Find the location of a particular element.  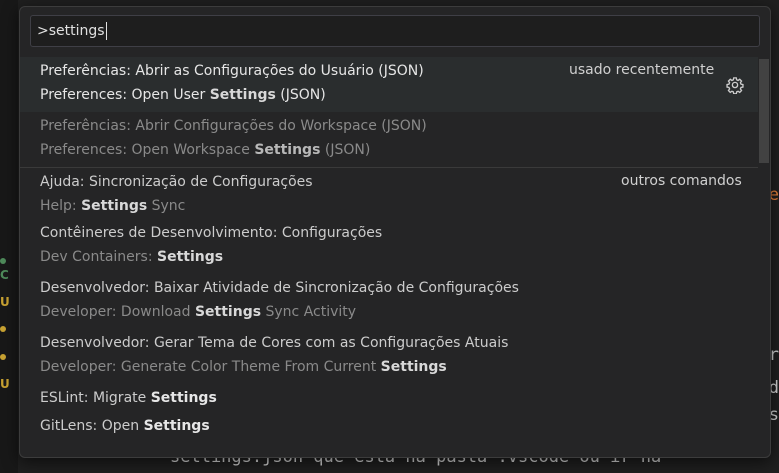

command-label: GitLens: Open Settings is located at coordinates (125, 426).